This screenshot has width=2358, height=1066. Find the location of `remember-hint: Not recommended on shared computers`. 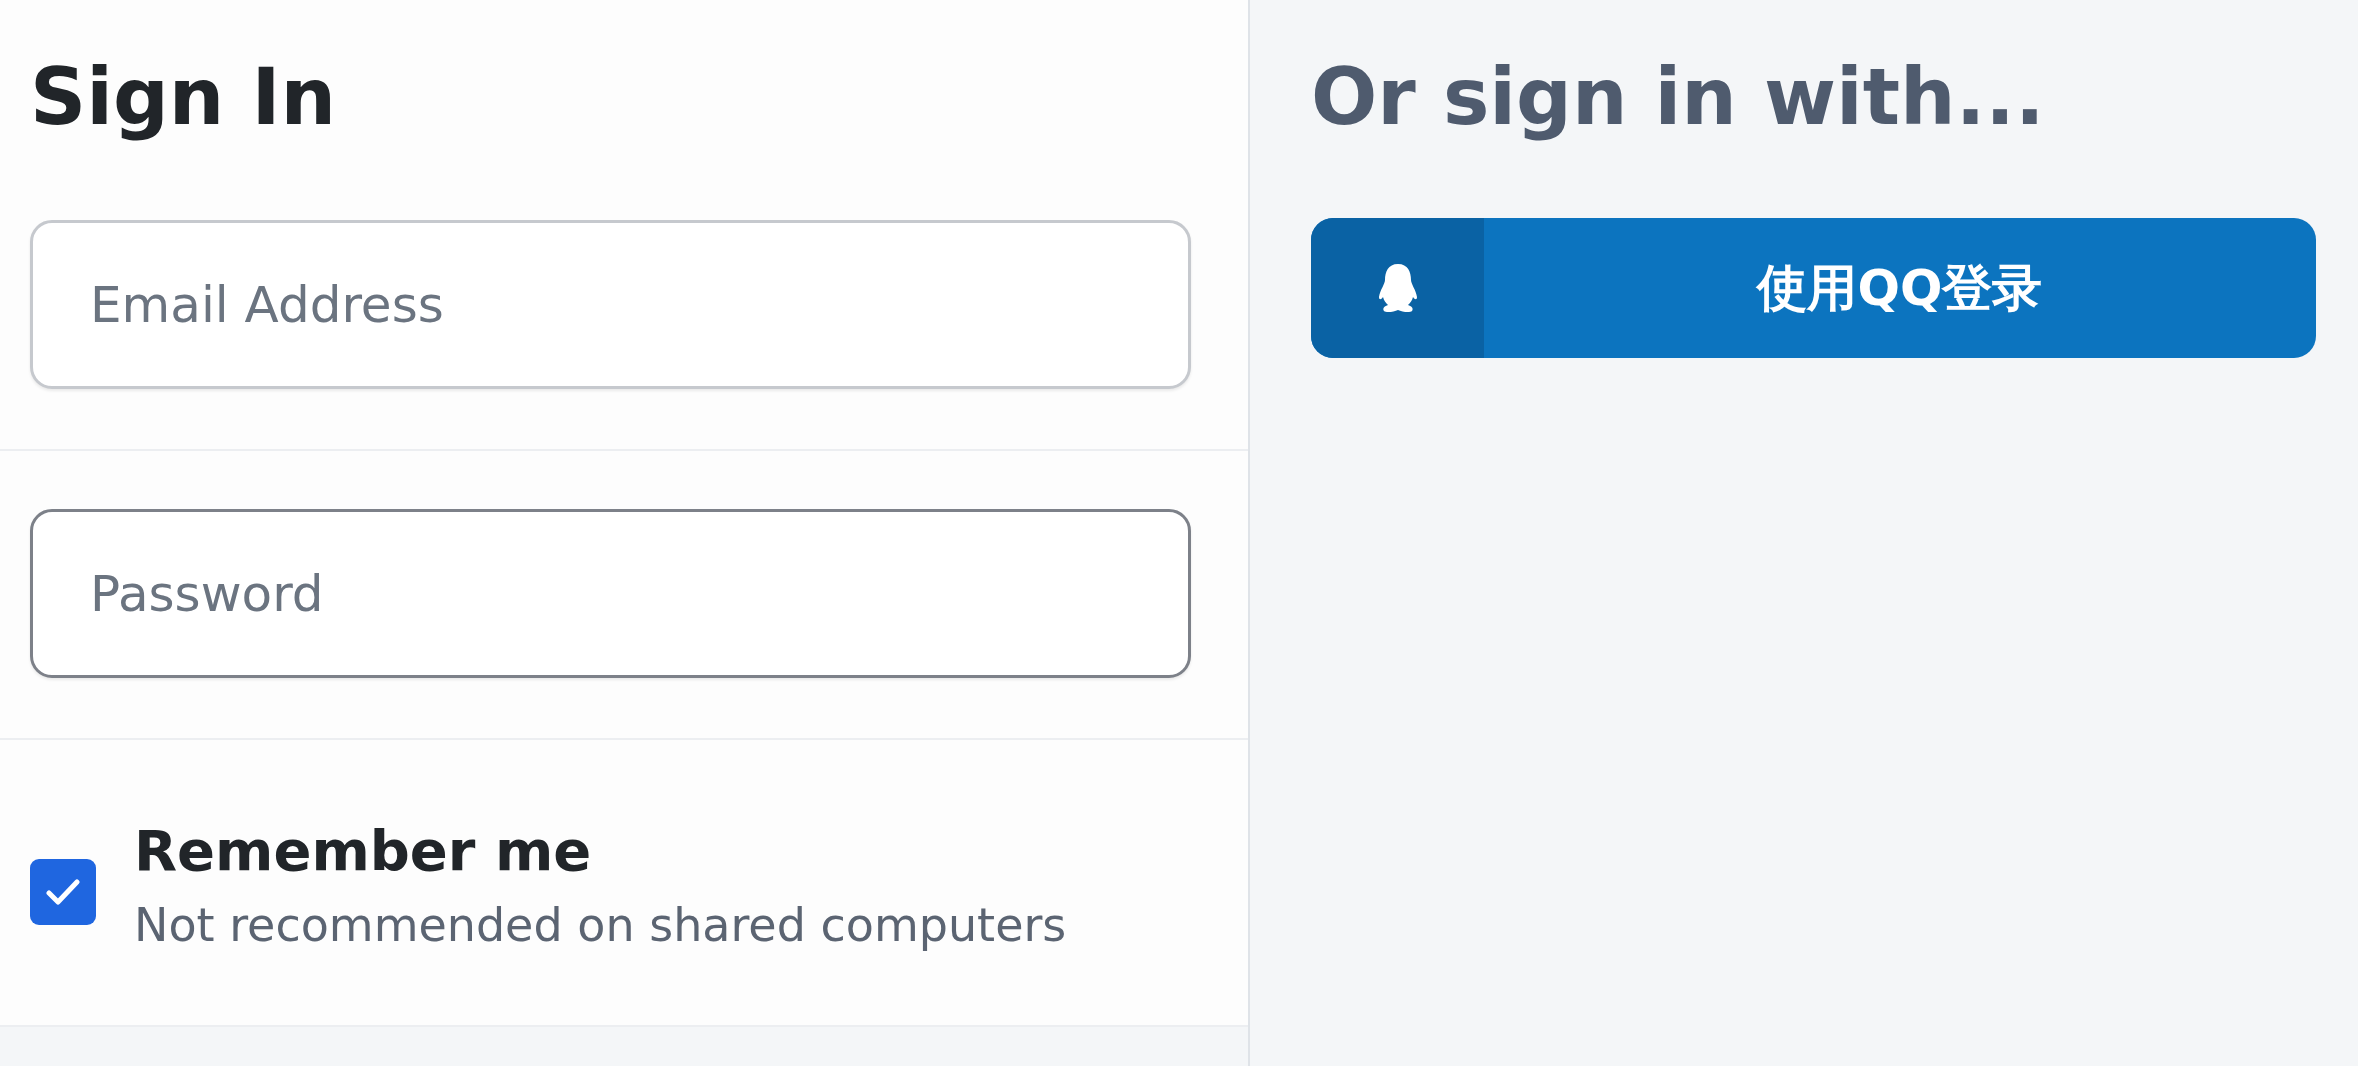

remember-hint: Not recommended on shared computers is located at coordinates (600, 925).